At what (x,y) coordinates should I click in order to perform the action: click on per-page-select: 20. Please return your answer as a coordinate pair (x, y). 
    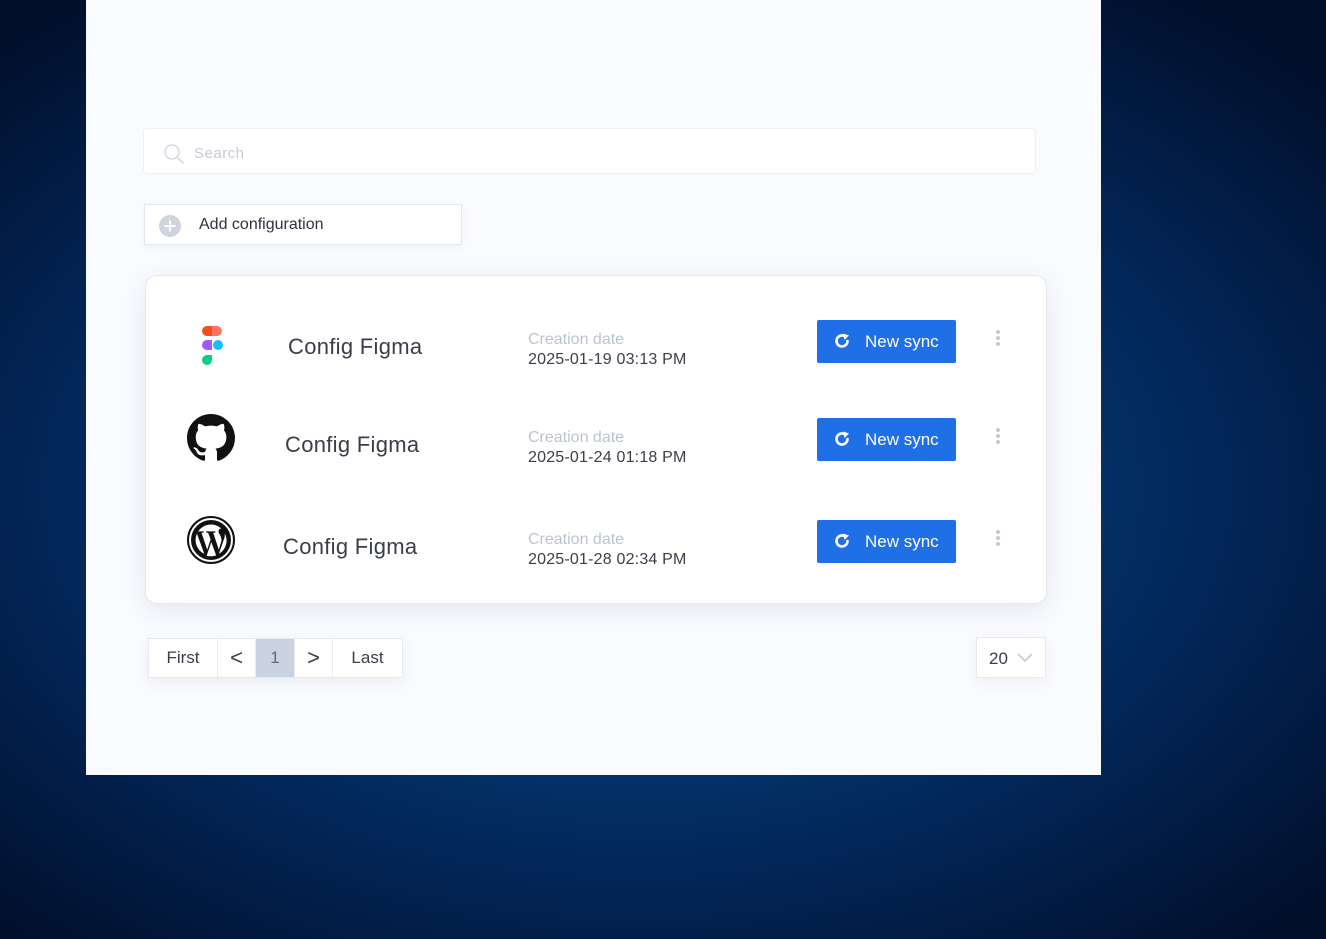
    Looking at the image, I should click on (1011, 657).